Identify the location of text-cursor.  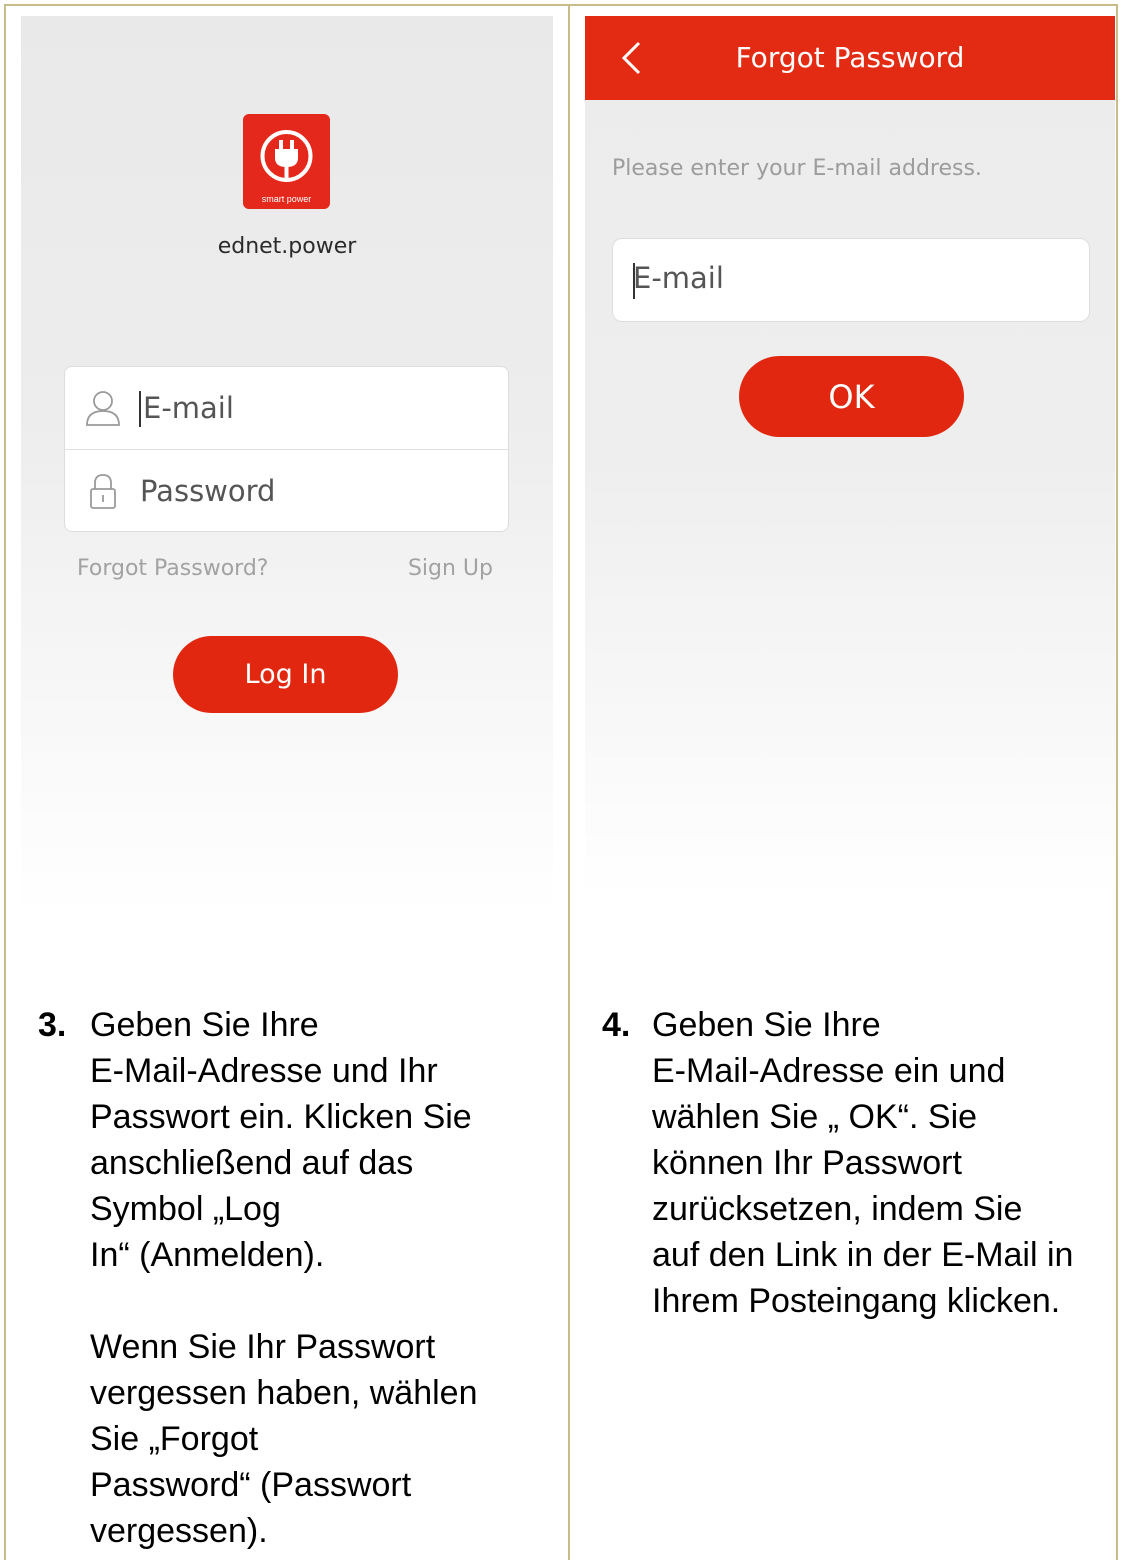
(140, 409).